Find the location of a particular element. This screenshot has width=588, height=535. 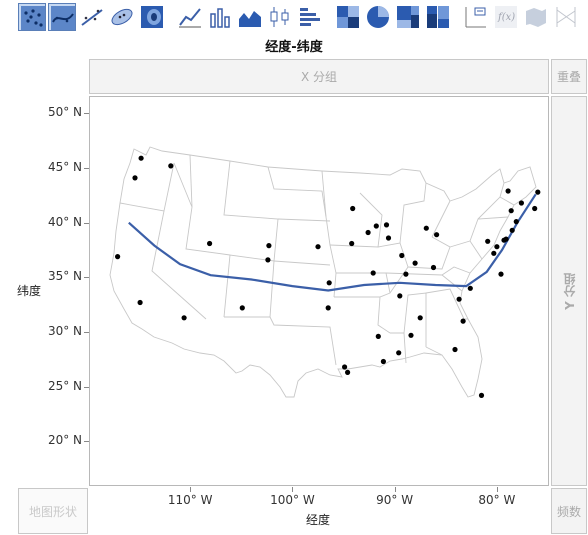

treemap-element-button is located at coordinates (408, 17).